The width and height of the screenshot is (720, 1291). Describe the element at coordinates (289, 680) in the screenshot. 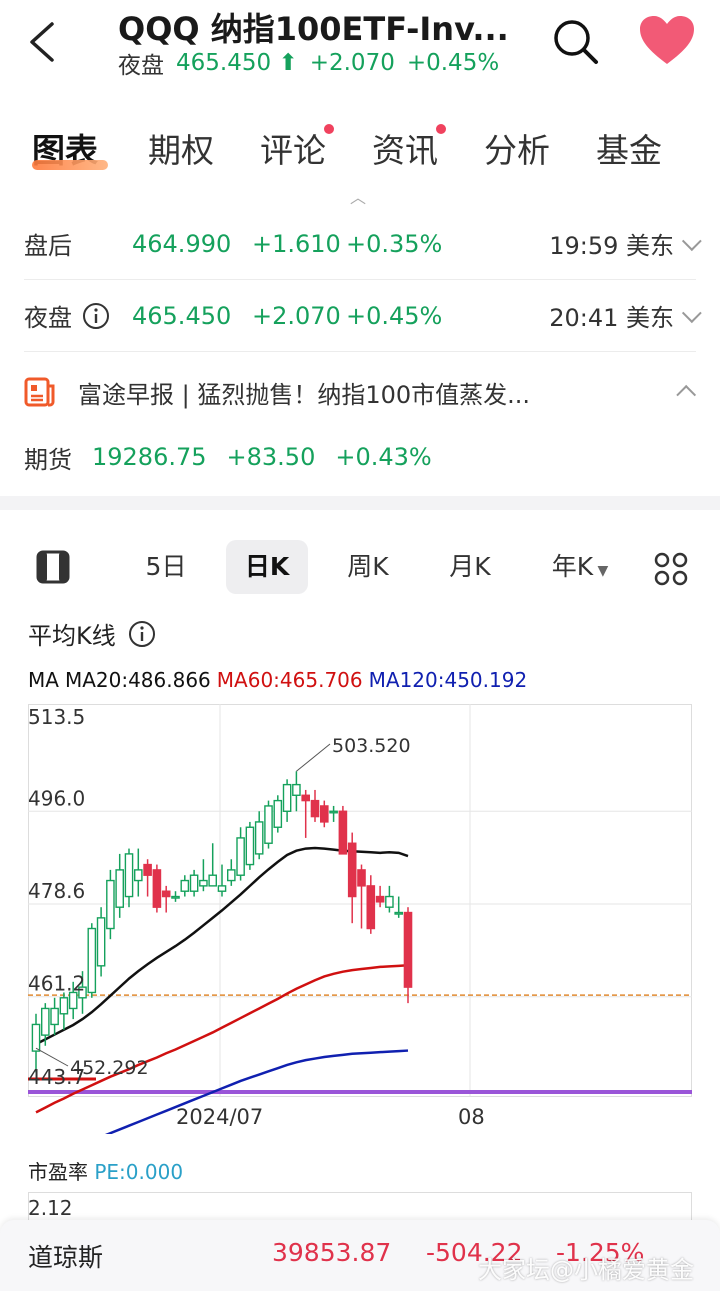

I see `ma60-value: MA60:465.706` at that location.